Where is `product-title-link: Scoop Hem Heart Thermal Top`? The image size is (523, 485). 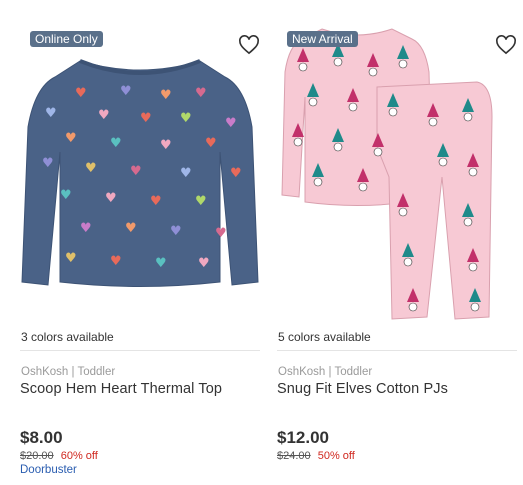 product-title-link: Scoop Hem Heart Thermal Top is located at coordinates (121, 389).